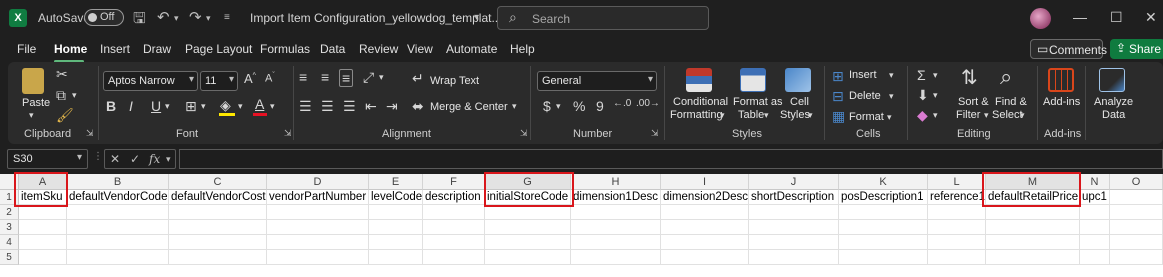  What do you see at coordinates (157, 49) in the screenshot?
I see `tab-draw: Draw` at bounding box center [157, 49].